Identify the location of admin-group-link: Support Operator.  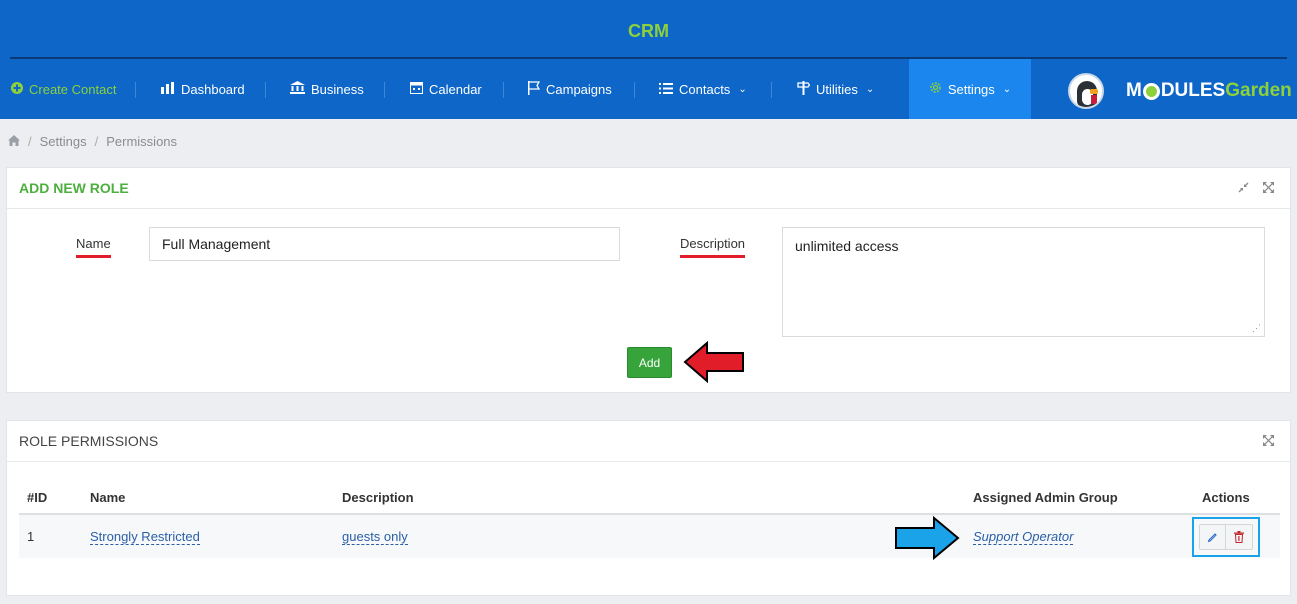
(1023, 537).